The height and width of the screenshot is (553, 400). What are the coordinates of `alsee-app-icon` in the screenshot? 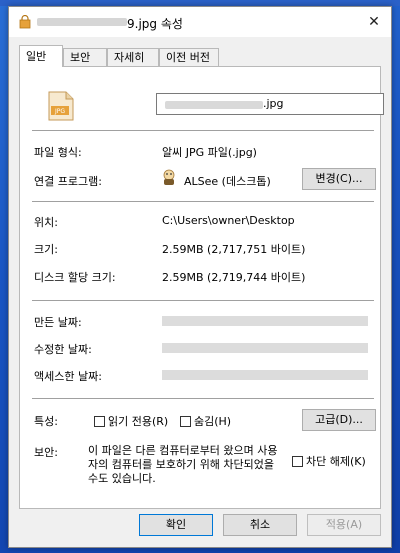 It's located at (169, 177).